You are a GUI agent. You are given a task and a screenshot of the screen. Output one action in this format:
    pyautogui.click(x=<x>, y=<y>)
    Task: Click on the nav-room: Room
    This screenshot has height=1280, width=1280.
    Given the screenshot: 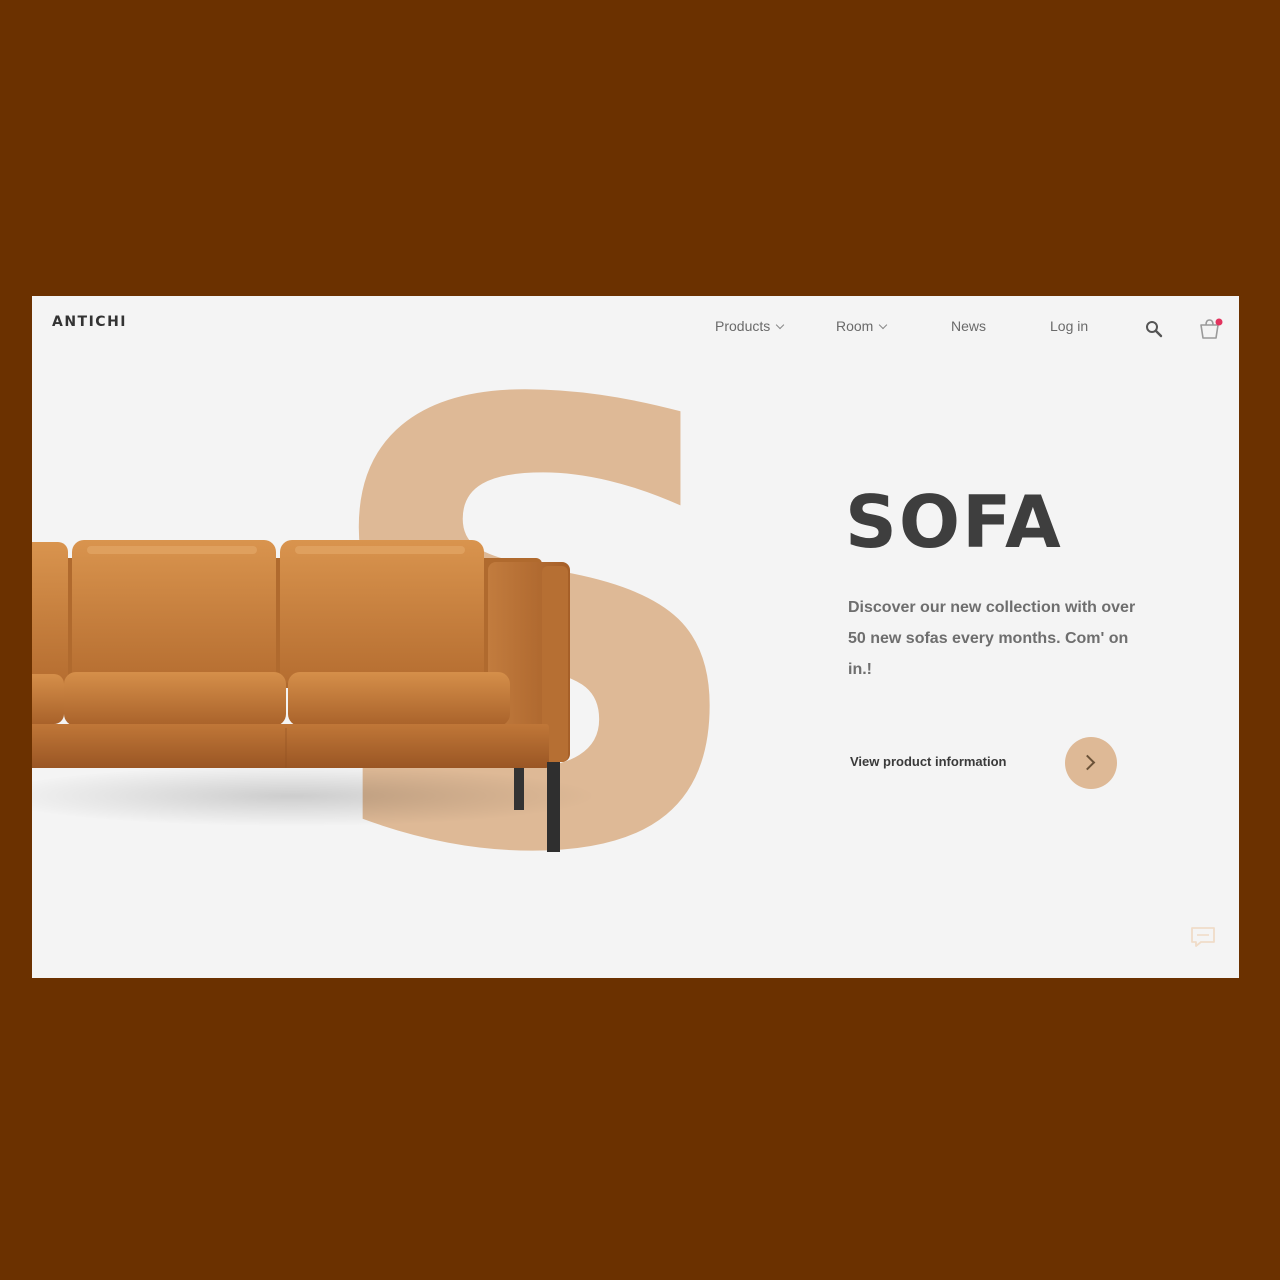 What is the action you would take?
    pyautogui.click(x=862, y=326)
    